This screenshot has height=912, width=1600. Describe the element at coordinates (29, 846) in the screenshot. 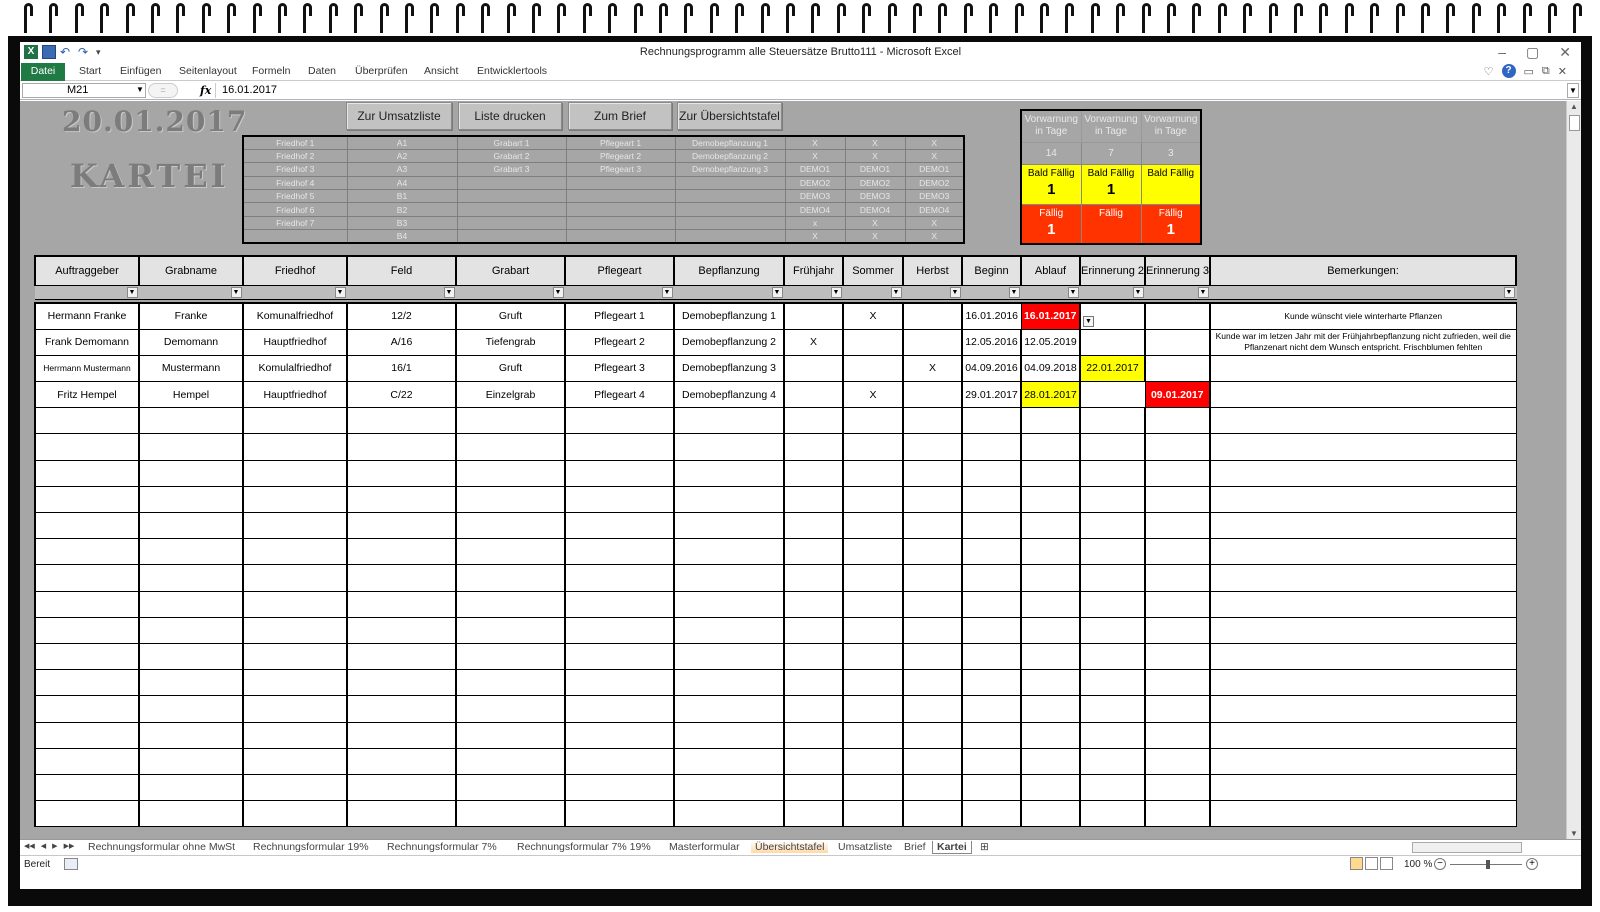

I see `first-sheet-icon: ◀◀` at that location.